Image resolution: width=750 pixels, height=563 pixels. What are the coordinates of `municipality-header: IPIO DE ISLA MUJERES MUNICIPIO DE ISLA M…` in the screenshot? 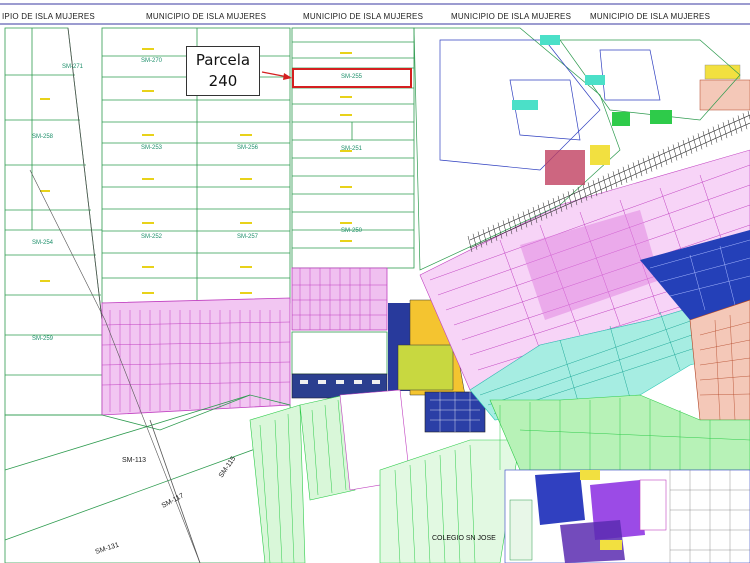 It's located at (375, 14).